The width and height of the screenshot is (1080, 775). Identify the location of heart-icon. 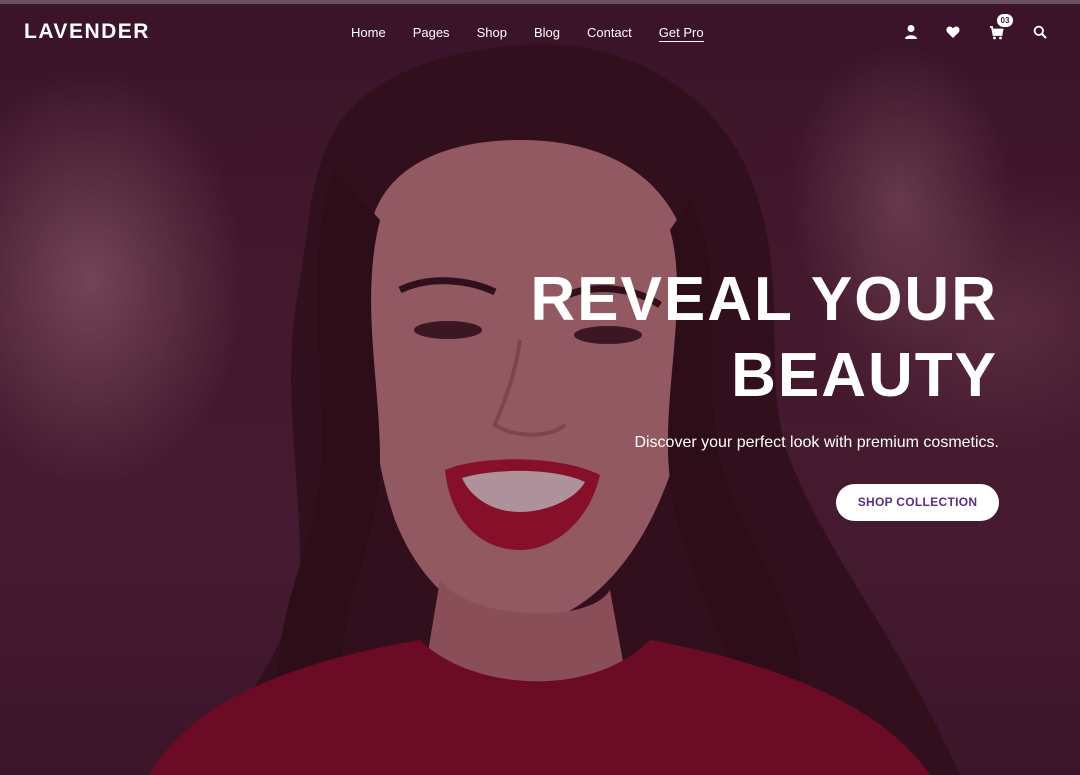
(953, 33).